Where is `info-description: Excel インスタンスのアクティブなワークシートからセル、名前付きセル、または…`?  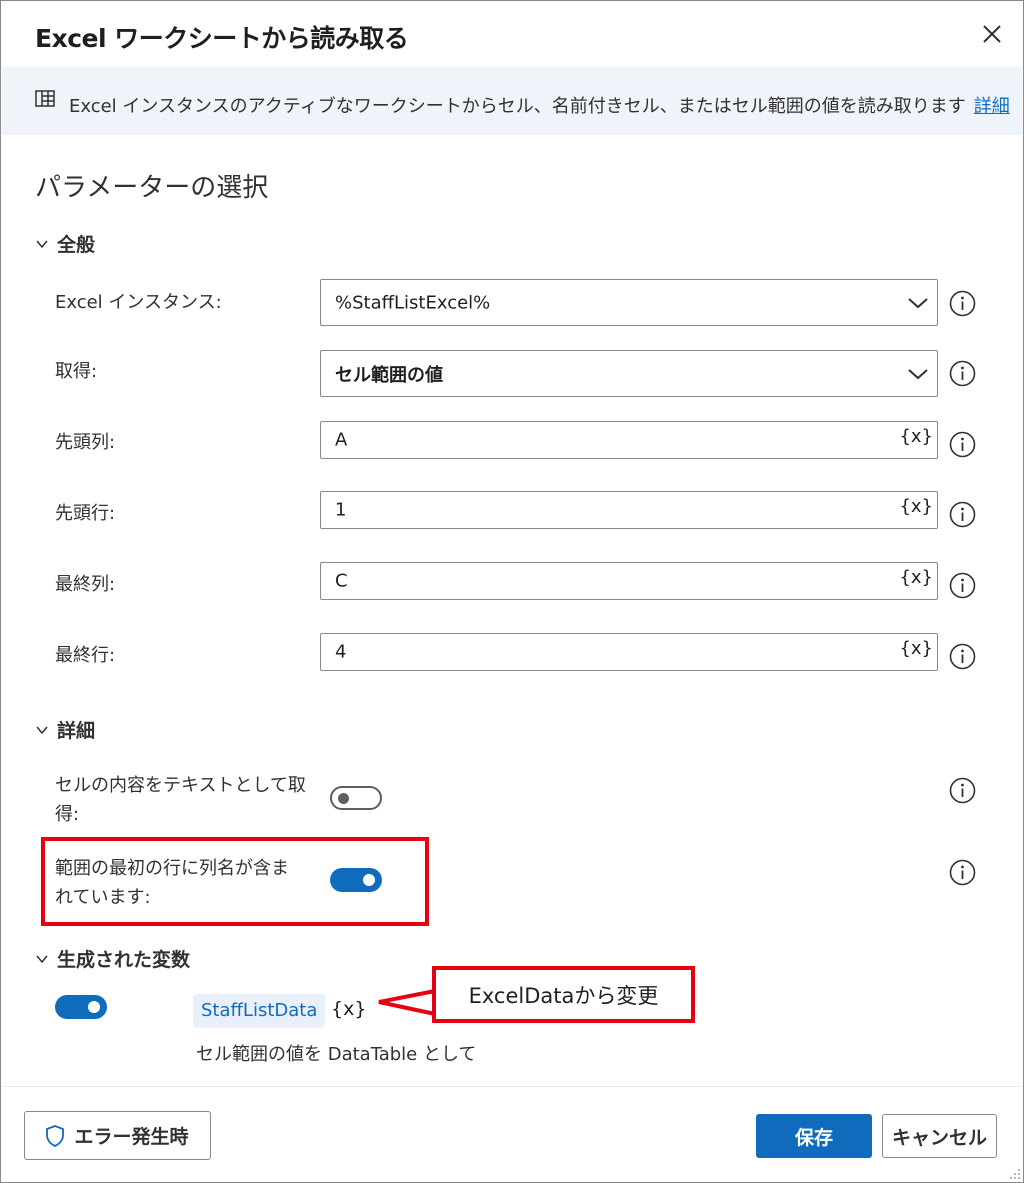
info-description: Excel インスタンスのアクティブなワークシートからセル、名前付きセル、または… is located at coordinates (517, 106).